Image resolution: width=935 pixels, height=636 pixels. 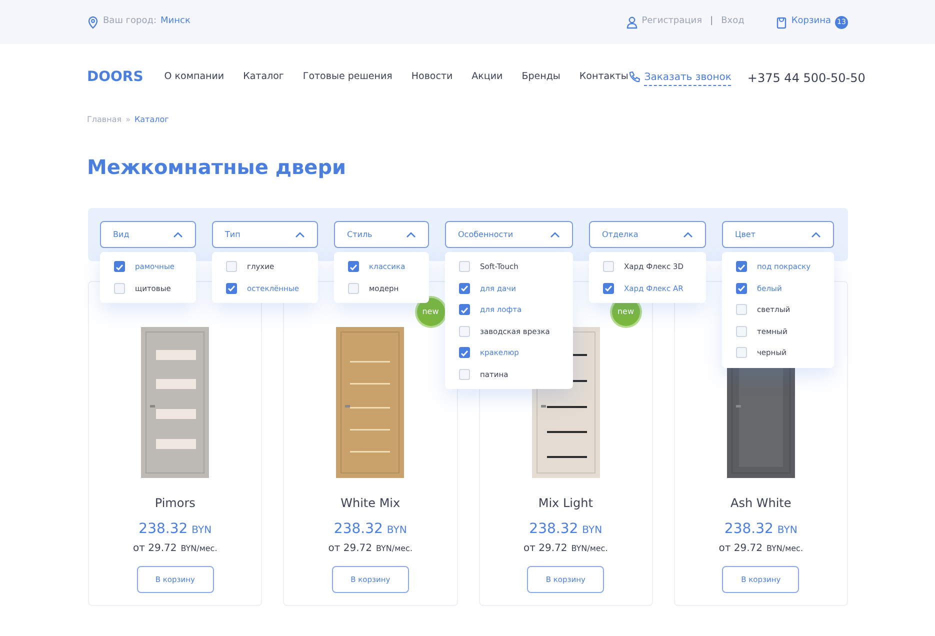 I want to click on login-link: Вход, so click(x=732, y=22).